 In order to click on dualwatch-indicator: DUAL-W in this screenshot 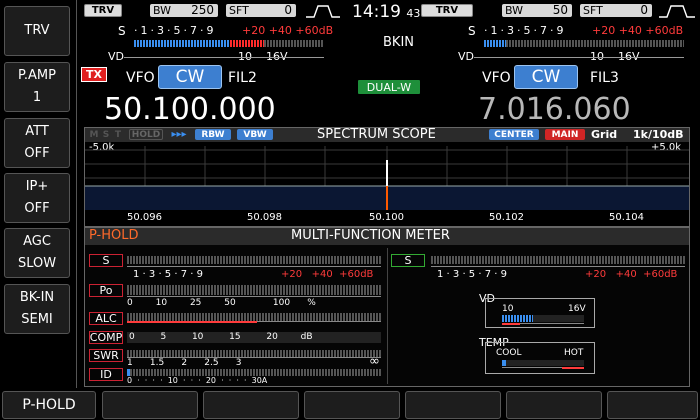, I will do `click(389, 87)`.